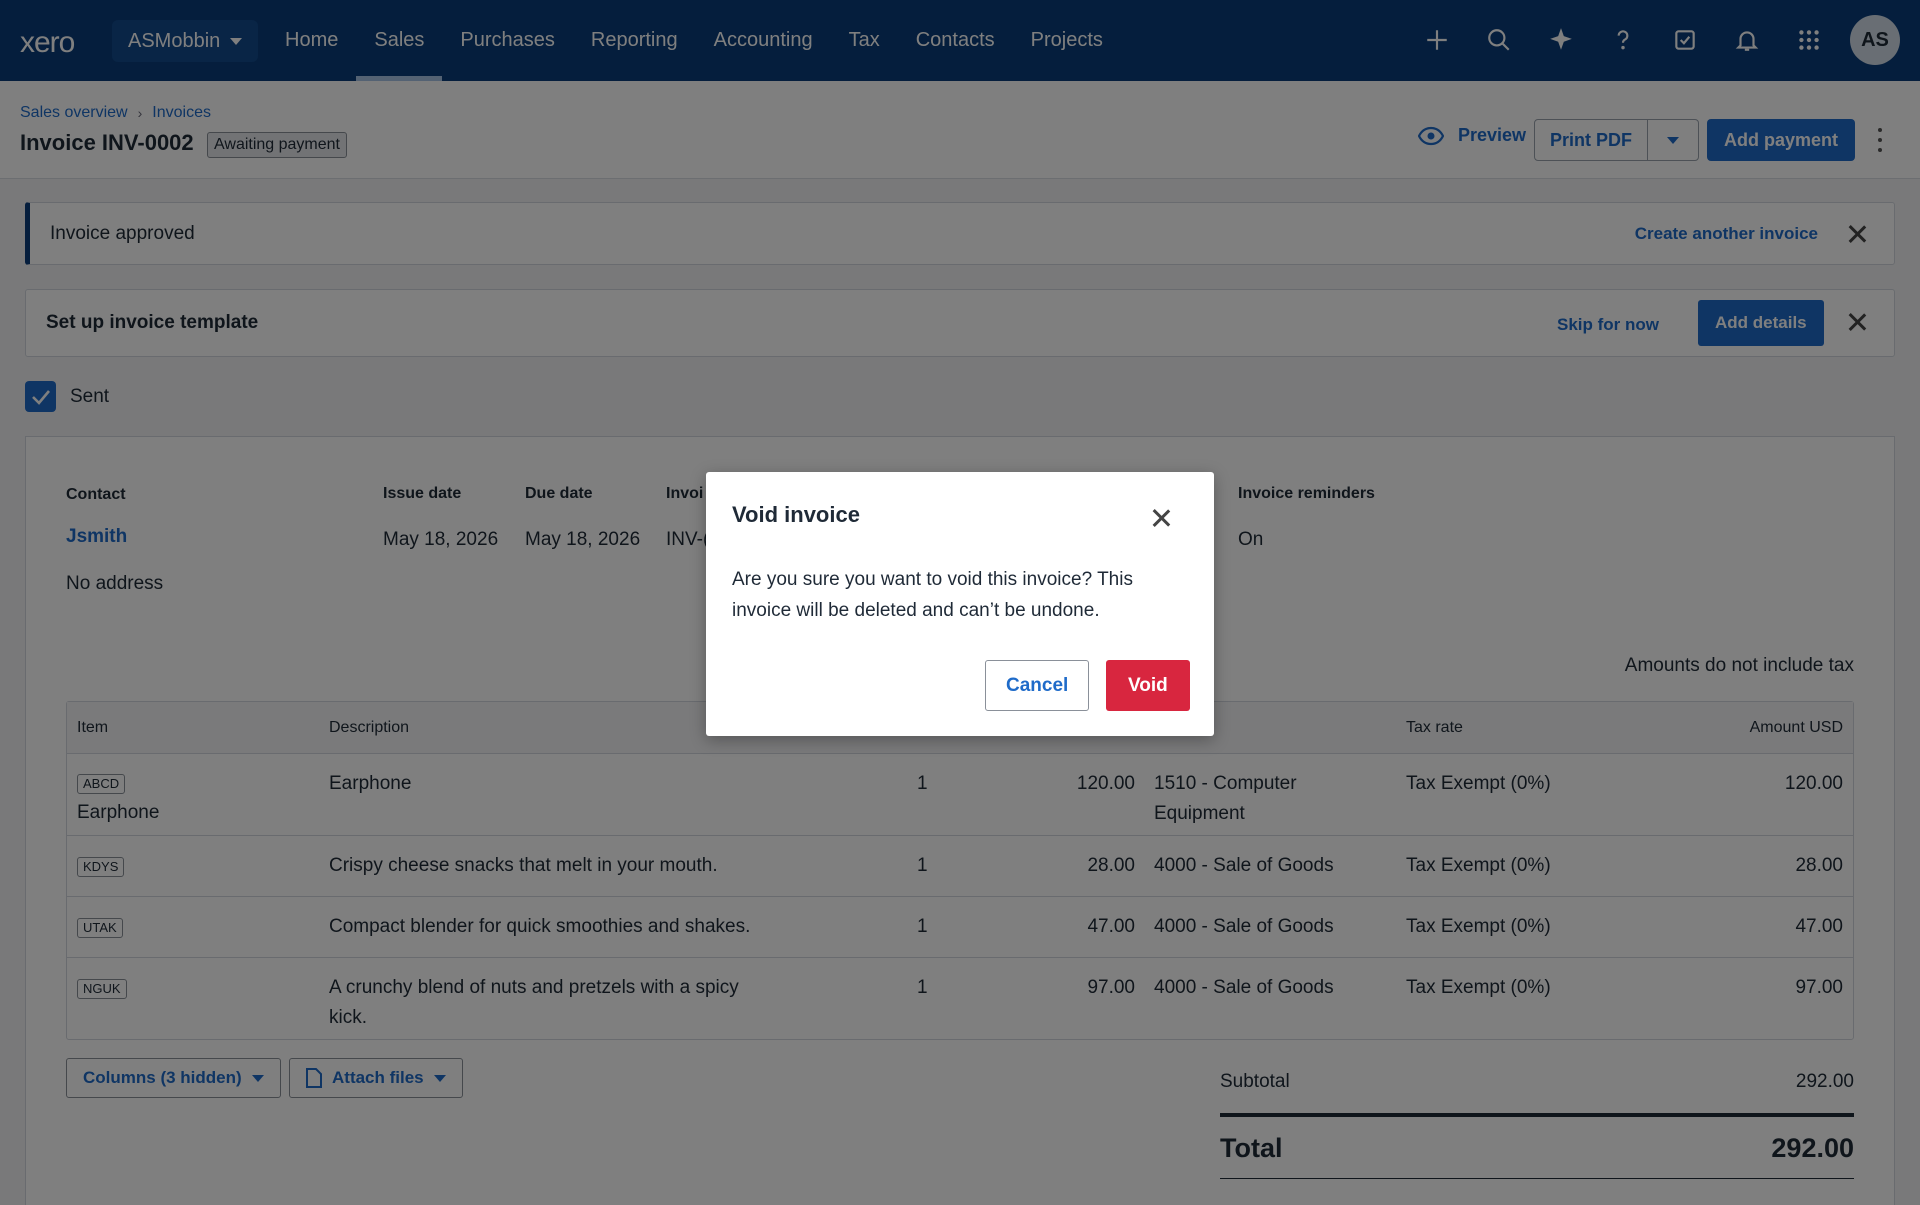 Image resolution: width=1920 pixels, height=1205 pixels. I want to click on void-button: Void, so click(1148, 685).